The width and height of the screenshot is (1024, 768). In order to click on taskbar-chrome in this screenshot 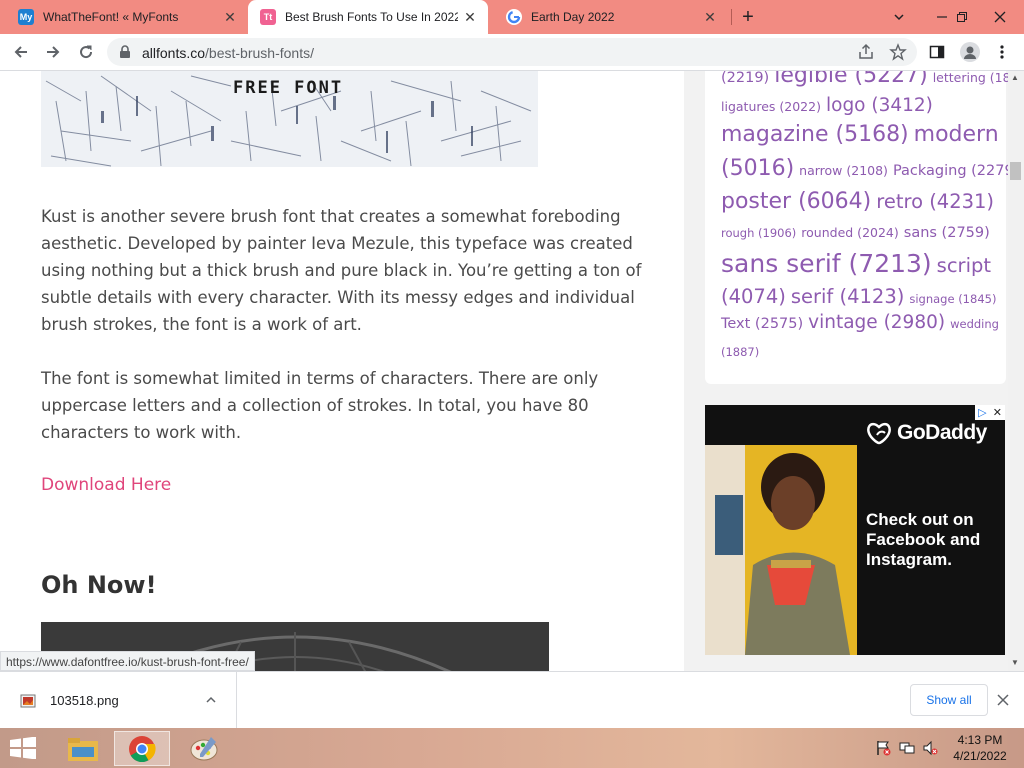, I will do `click(142, 748)`.